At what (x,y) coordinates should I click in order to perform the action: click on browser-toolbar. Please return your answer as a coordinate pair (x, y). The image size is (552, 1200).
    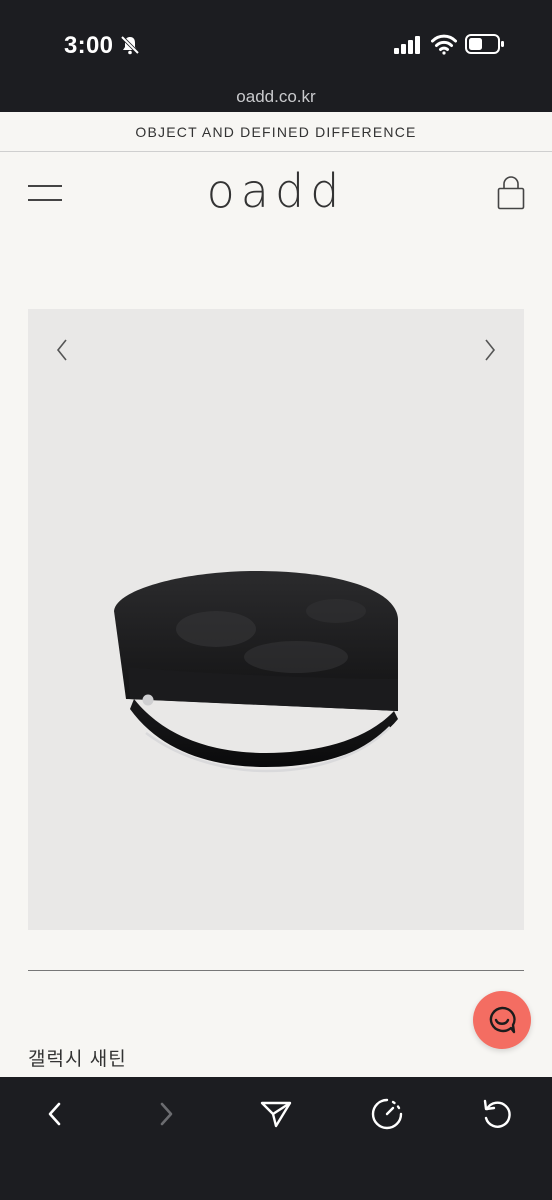
    Looking at the image, I should click on (276, 1138).